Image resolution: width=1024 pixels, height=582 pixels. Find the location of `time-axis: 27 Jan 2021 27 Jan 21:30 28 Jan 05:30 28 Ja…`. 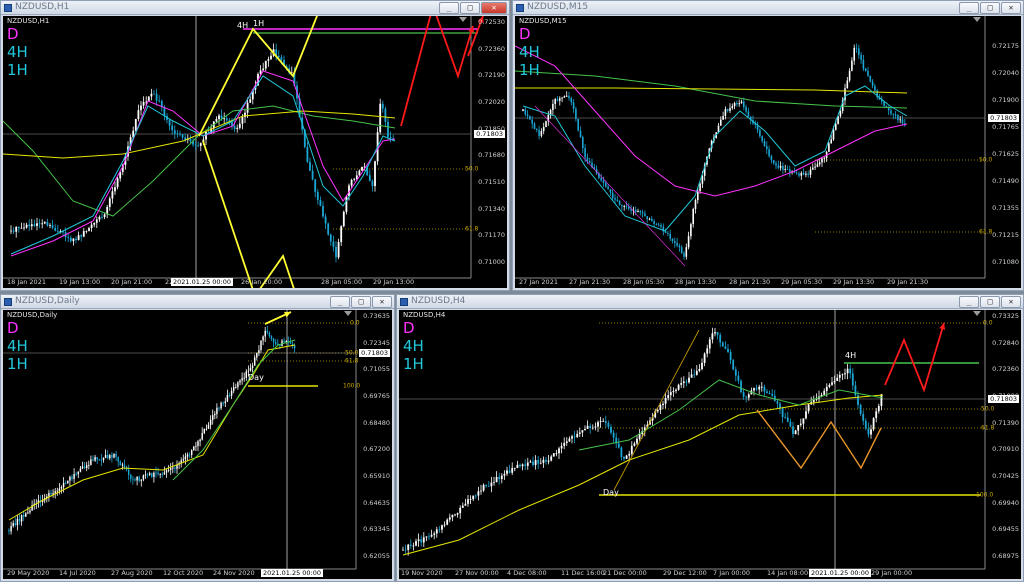

time-axis: 27 Jan 2021 27 Jan 21:30 28 Jan 05:30 28 Ja… is located at coordinates (749, 282).